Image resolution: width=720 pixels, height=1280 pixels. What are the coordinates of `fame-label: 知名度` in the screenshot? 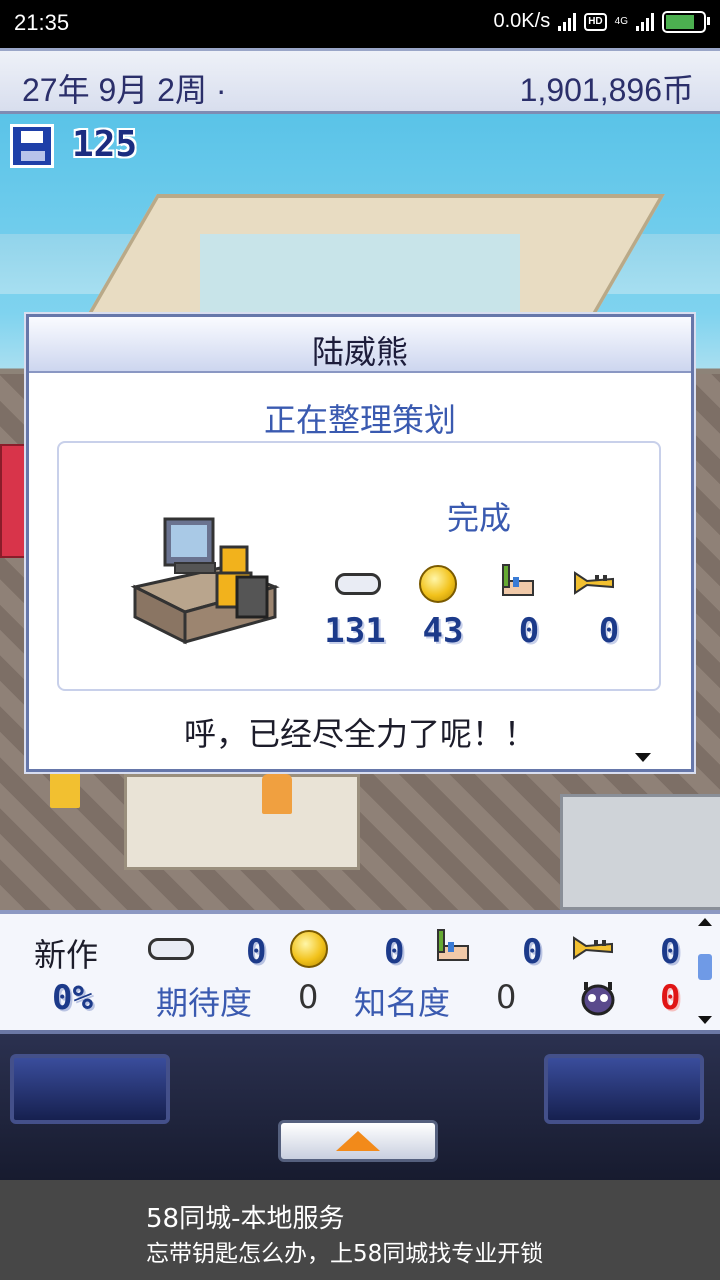 It's located at (402, 1003).